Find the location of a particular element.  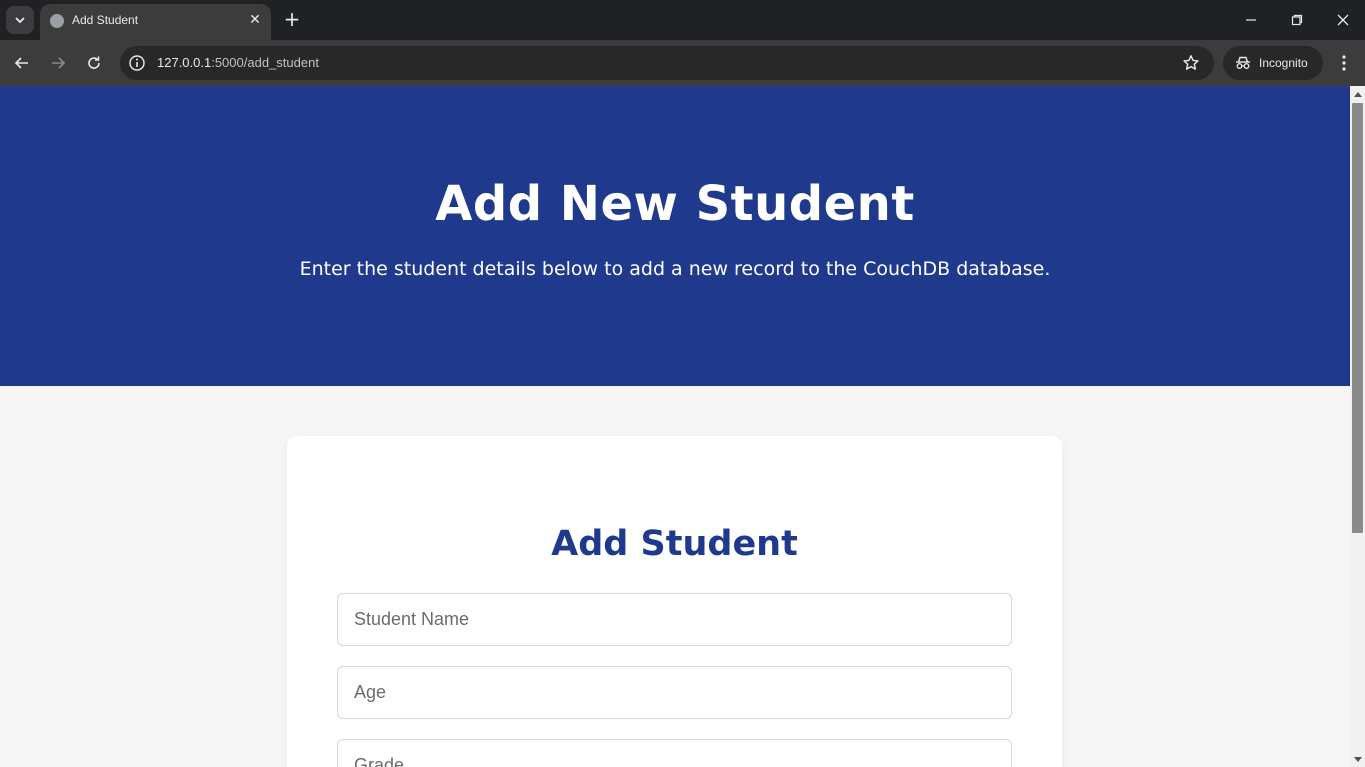

address-bar: 127.0.0.1:5000/add_student is located at coordinates (667, 63).